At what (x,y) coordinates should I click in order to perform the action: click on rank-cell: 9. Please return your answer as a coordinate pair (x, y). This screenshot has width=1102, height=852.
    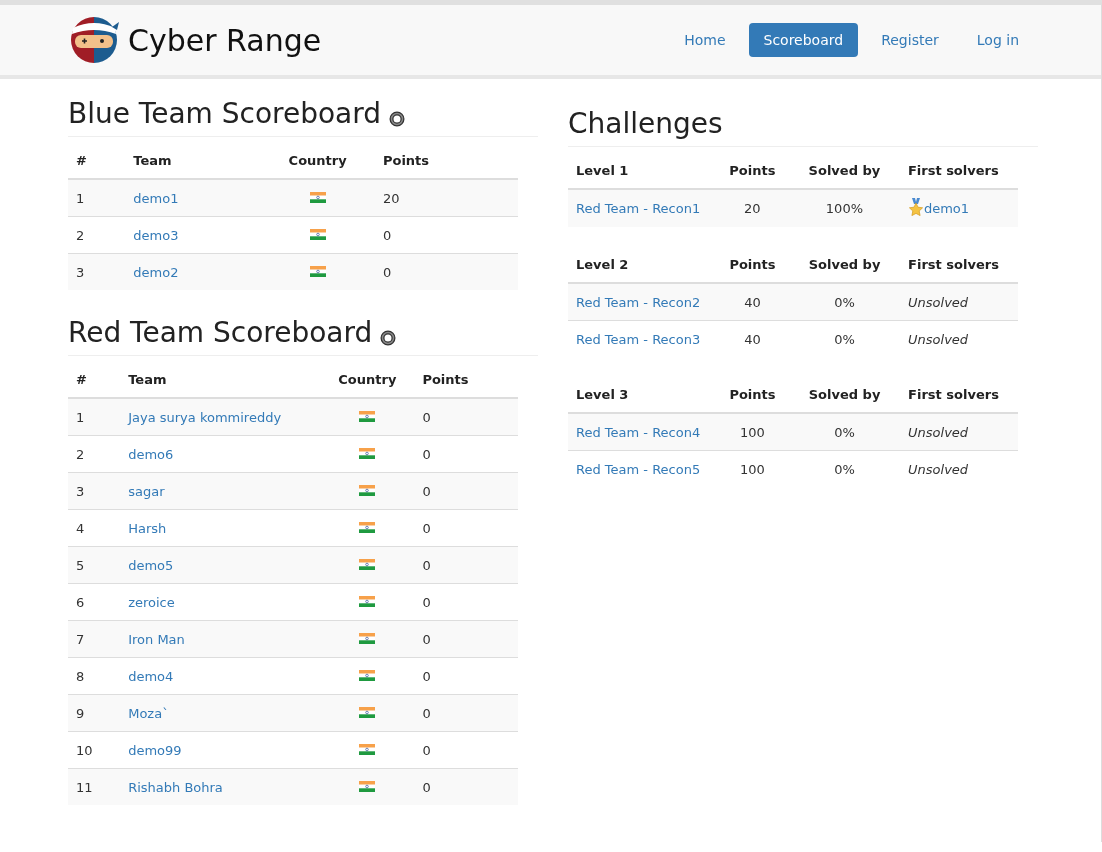
    Looking at the image, I should click on (94, 713).